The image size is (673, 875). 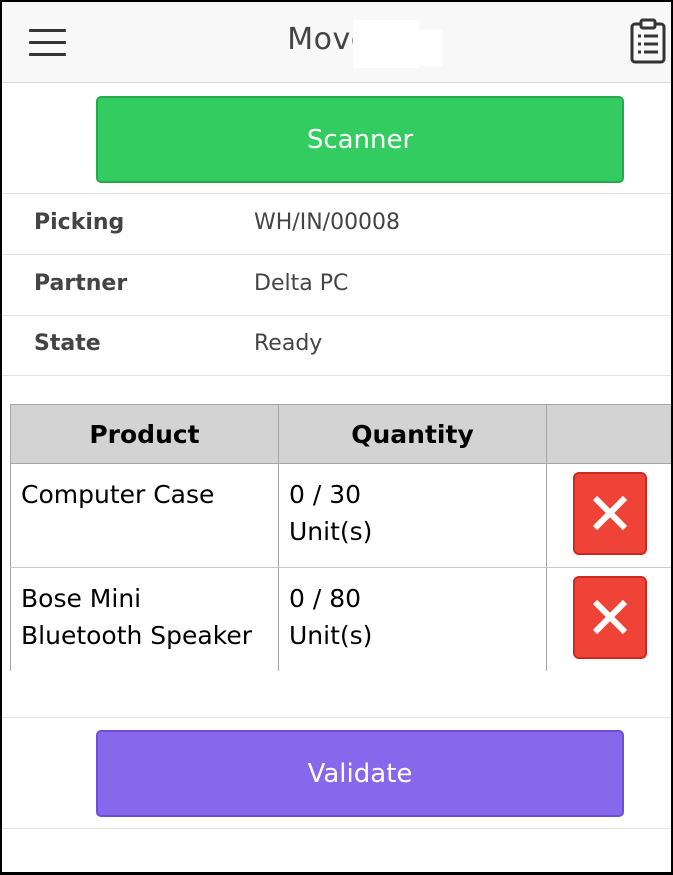 I want to click on validate-section: Validate, so click(x=336, y=773).